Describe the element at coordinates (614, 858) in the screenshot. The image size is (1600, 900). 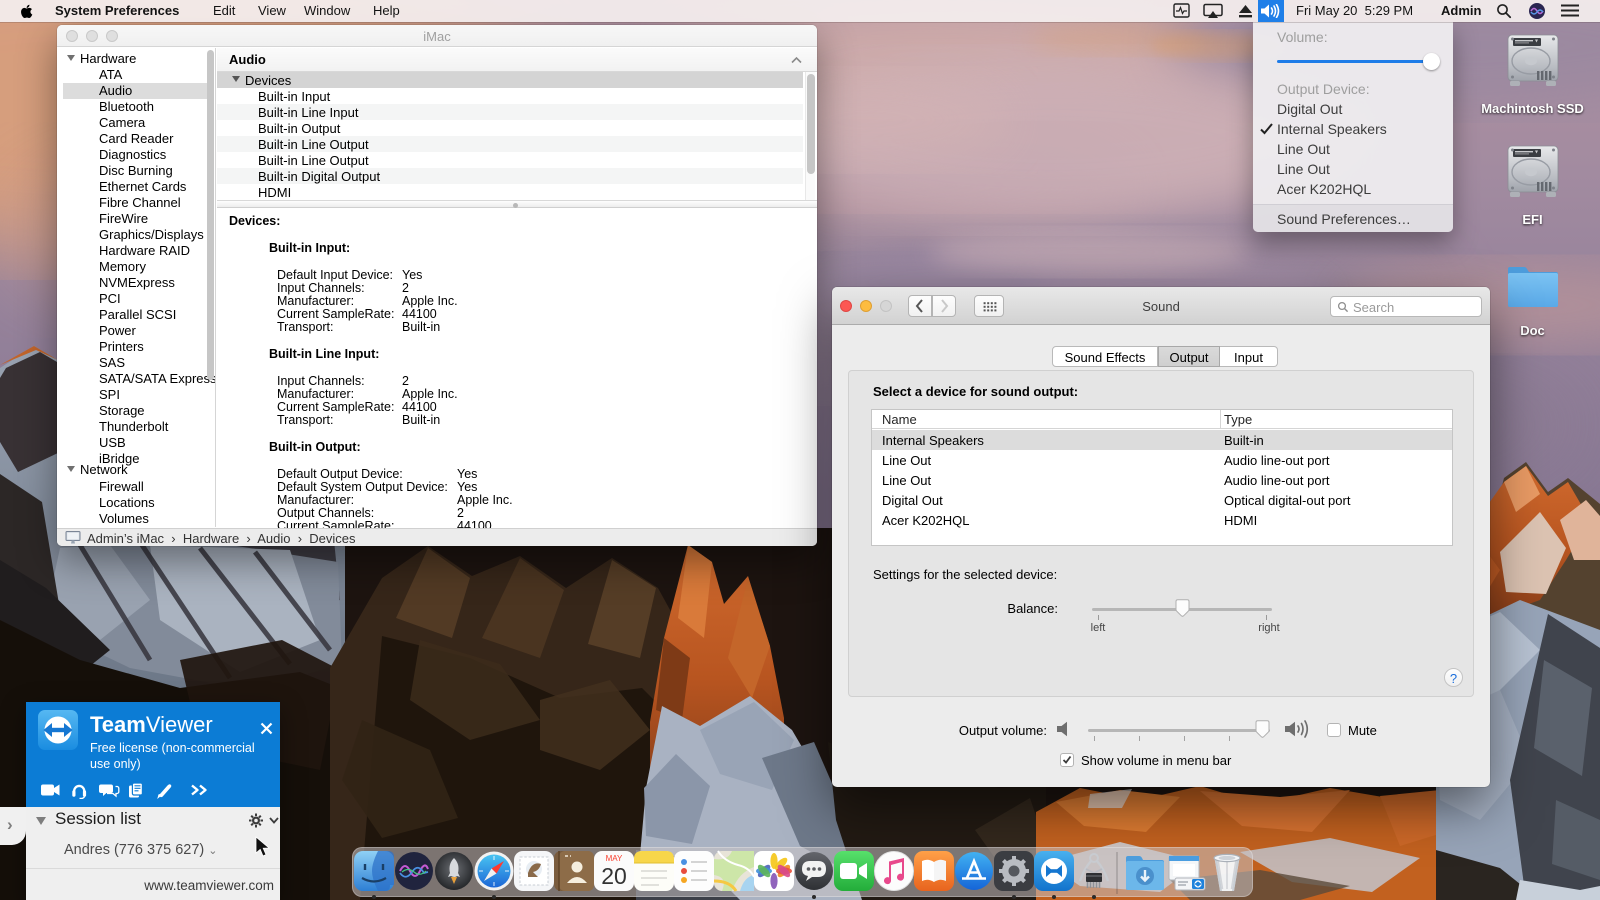
I see `svg-text: MAY` at that location.